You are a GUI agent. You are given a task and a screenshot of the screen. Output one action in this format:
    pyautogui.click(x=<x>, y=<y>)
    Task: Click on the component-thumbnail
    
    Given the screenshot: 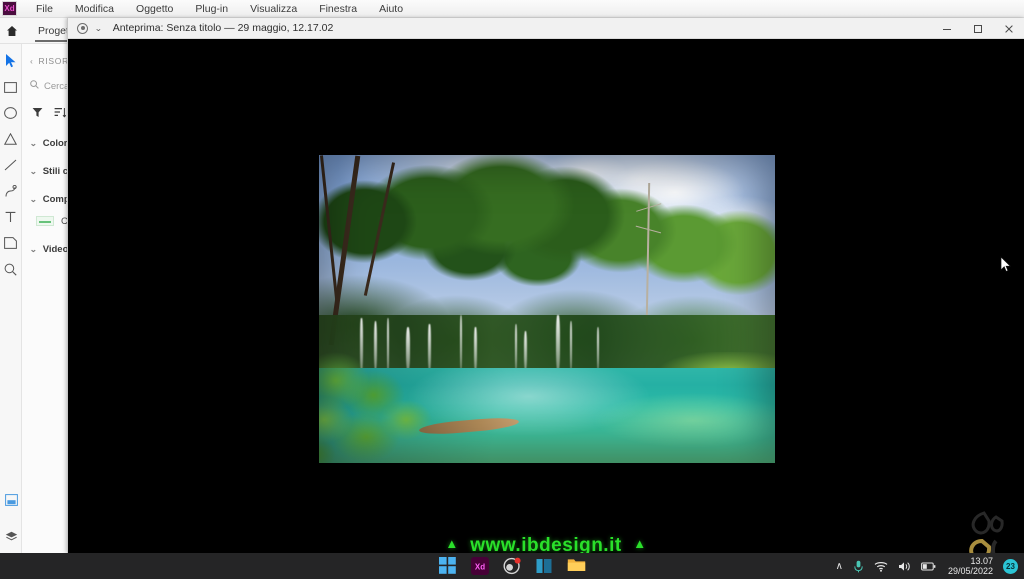 What is the action you would take?
    pyautogui.click(x=45, y=221)
    